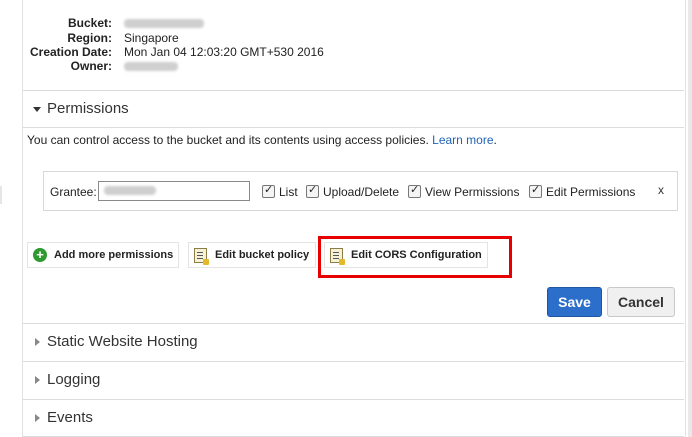 This screenshot has height=437, width=692. What do you see at coordinates (40, 255) in the screenshot?
I see `plus-icon: +` at bounding box center [40, 255].